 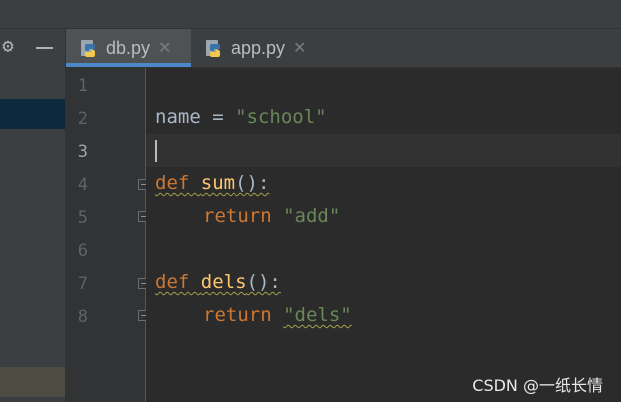 I want to click on string-literal: "add", so click(x=312, y=216).